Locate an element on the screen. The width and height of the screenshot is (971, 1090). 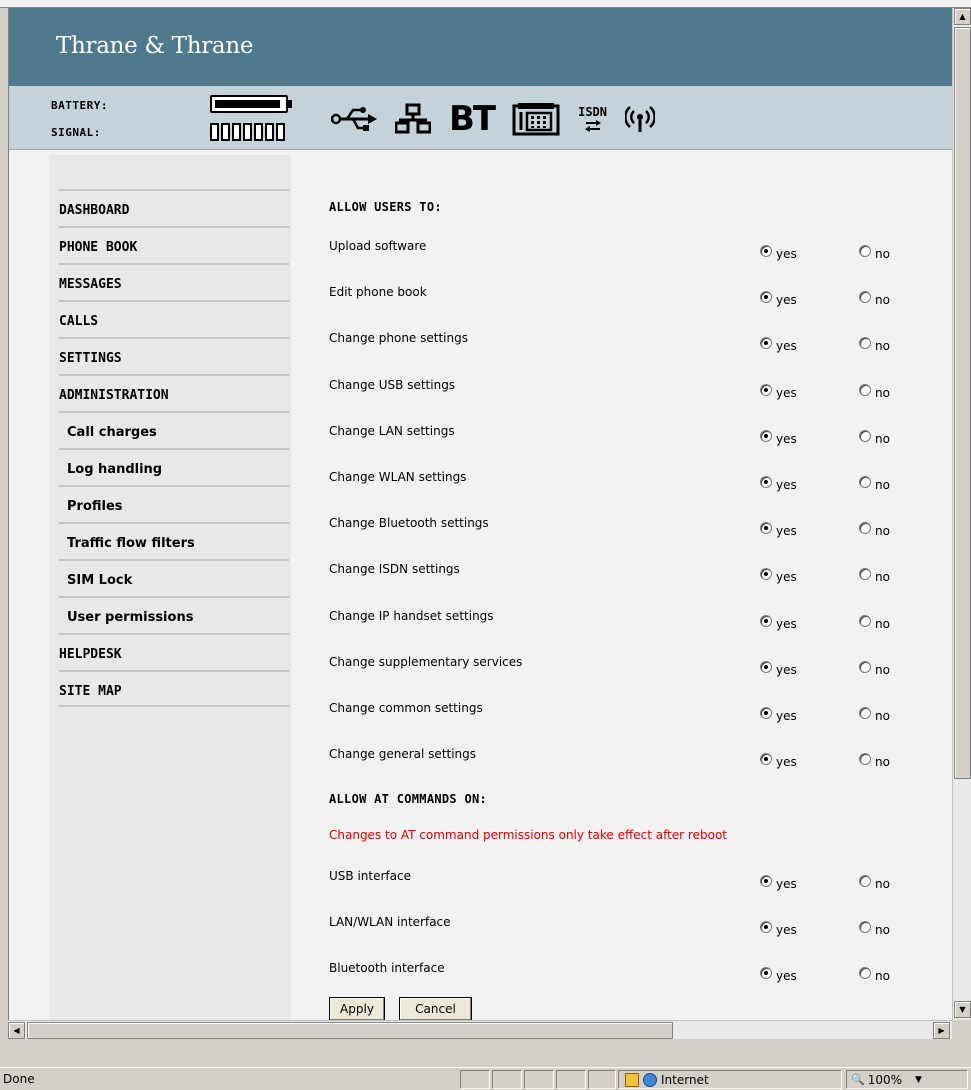
permission-label: Change WLAN settings is located at coordinates (398, 477).